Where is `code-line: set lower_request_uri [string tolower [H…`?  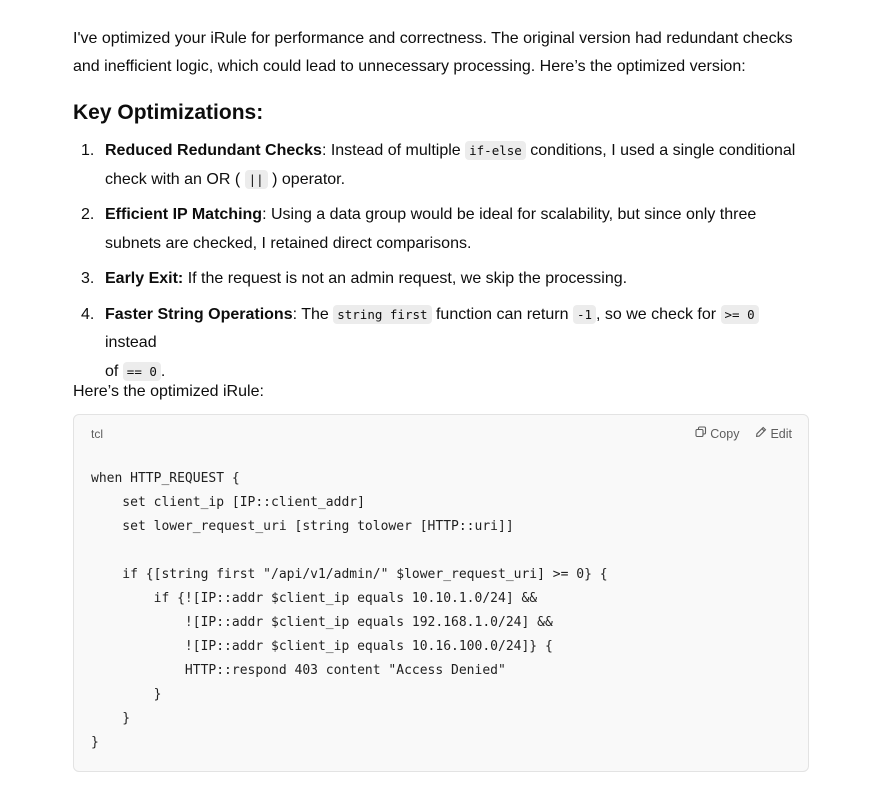
code-line: set lower_request_uri [string tolower [H… is located at coordinates (302, 526).